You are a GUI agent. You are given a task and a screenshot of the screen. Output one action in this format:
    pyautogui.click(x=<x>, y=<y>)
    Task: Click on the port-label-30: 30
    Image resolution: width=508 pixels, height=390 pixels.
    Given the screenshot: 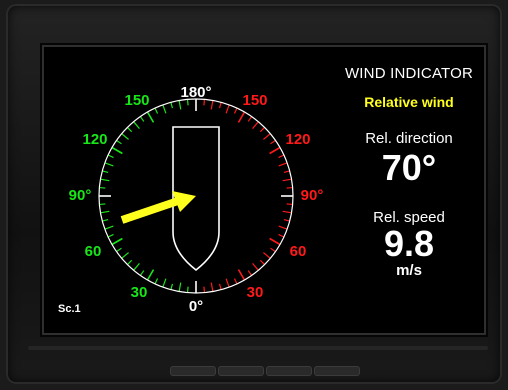 What is the action you would take?
    pyautogui.click(x=139, y=292)
    